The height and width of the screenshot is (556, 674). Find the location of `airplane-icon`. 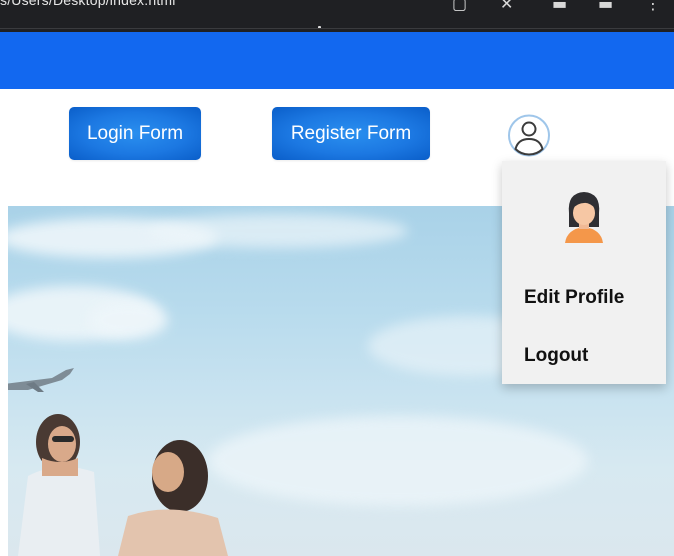

airplane-icon is located at coordinates (41, 380).